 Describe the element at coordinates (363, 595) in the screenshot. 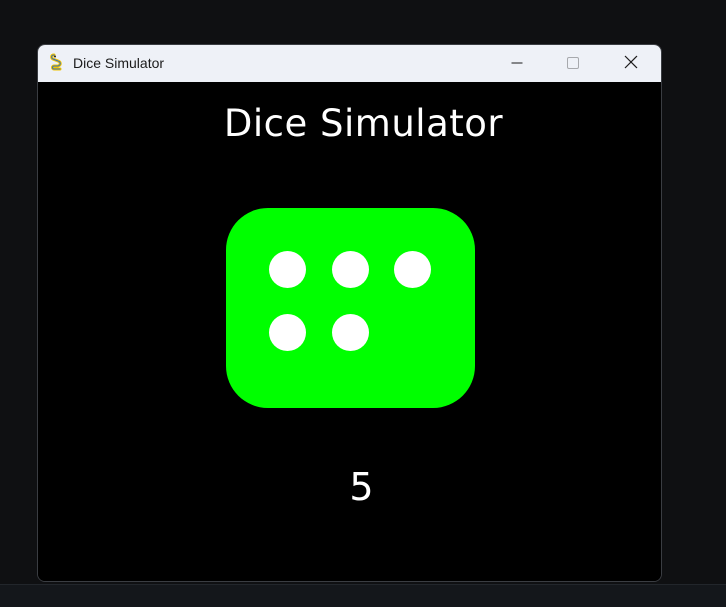

I see `taskbar-edge` at that location.